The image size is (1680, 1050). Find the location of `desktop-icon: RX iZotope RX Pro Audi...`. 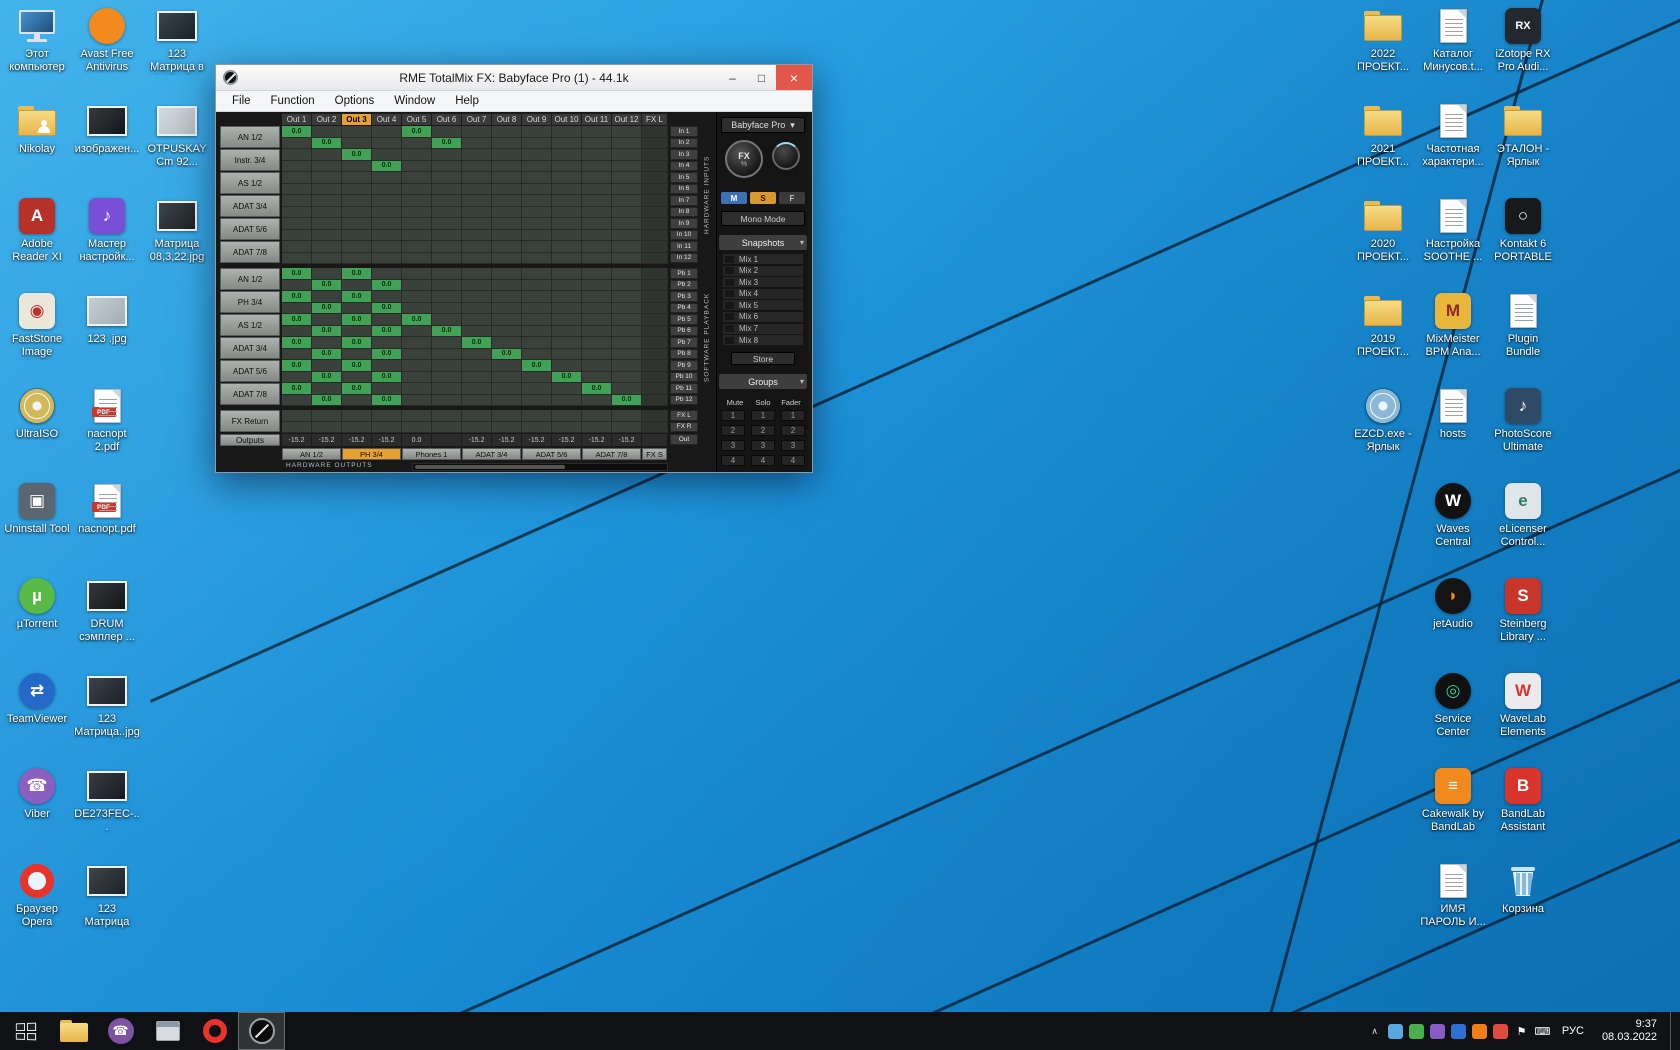

desktop-icon: RX iZotope RX Pro Audi... is located at coordinates (1523, 40).